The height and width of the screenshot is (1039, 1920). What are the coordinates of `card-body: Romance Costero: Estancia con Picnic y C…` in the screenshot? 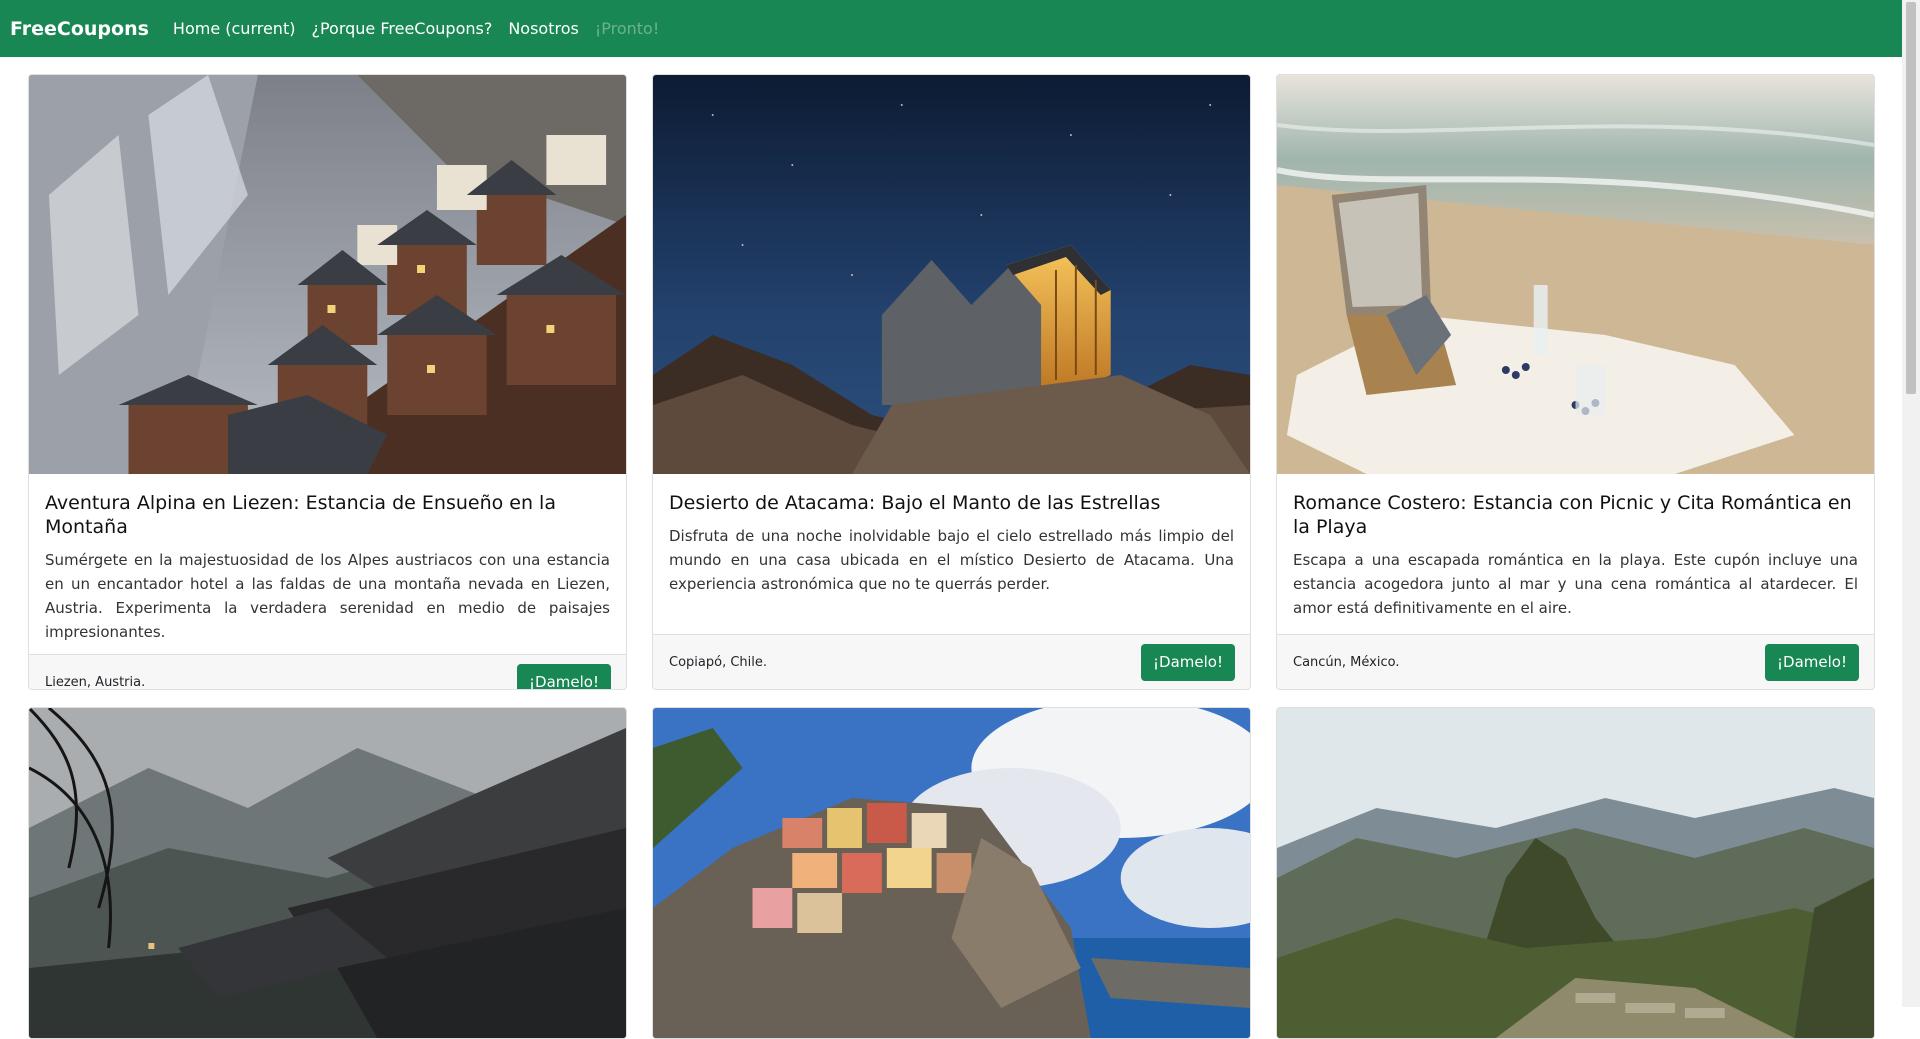 It's located at (1575, 554).